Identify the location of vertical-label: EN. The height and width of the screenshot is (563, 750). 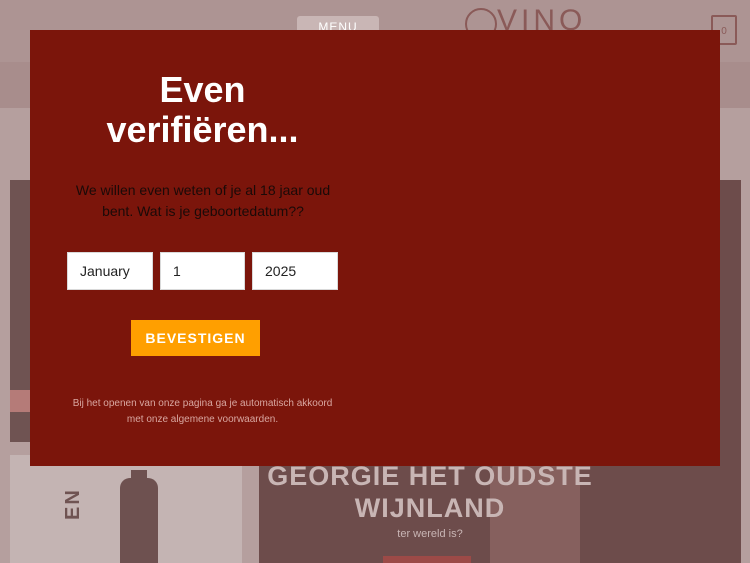
(73, 504).